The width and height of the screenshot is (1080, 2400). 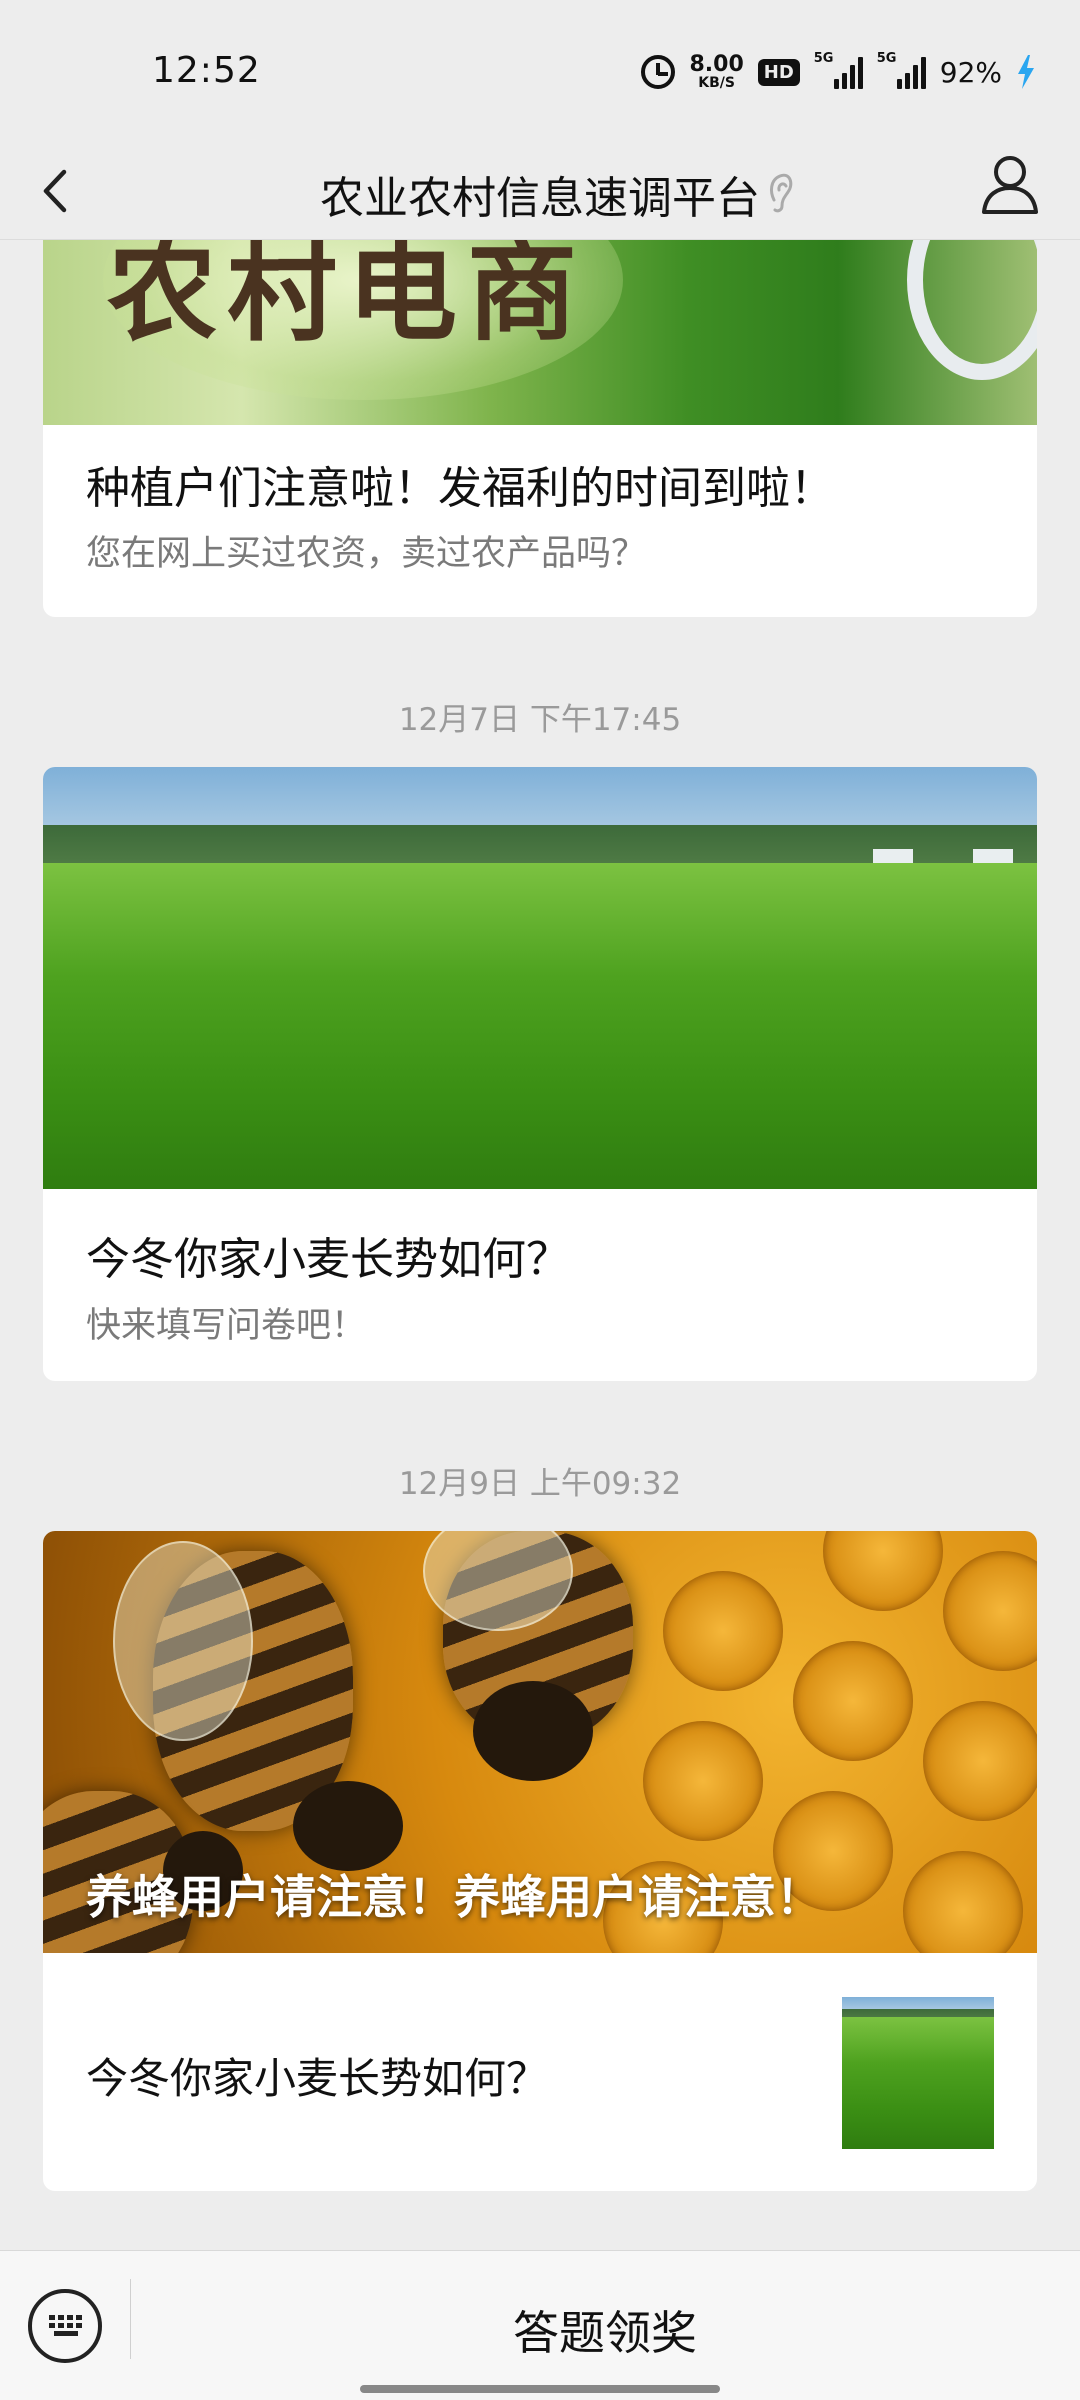 I want to click on network-speed-value: 8.00, so click(x=716, y=64).